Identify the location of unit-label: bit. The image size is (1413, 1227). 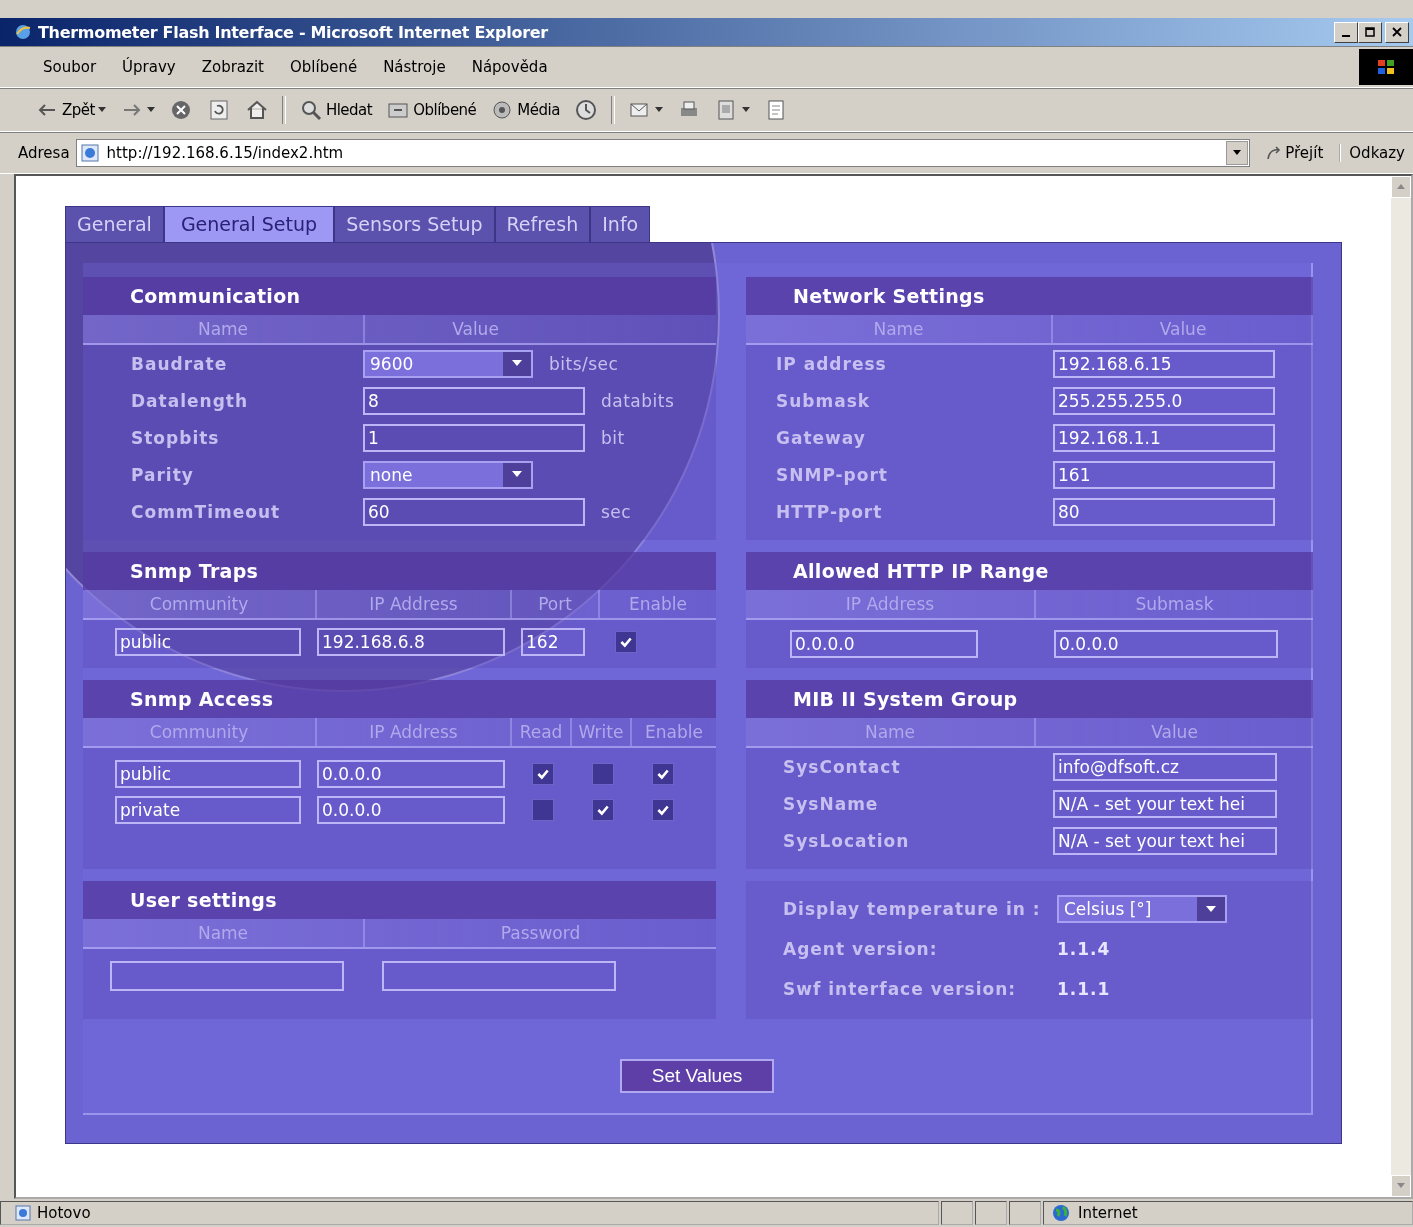
(613, 437).